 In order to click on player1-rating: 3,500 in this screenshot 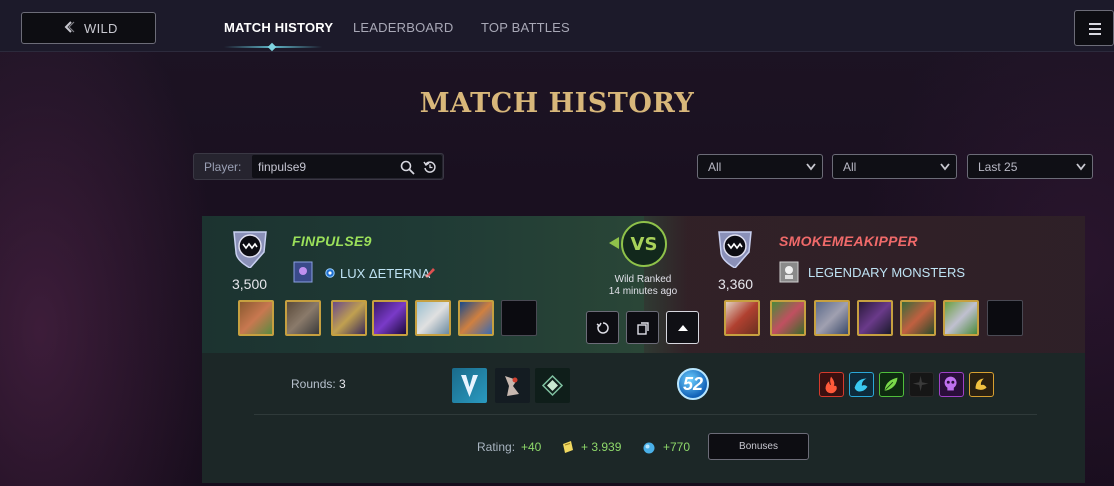, I will do `click(250, 284)`.